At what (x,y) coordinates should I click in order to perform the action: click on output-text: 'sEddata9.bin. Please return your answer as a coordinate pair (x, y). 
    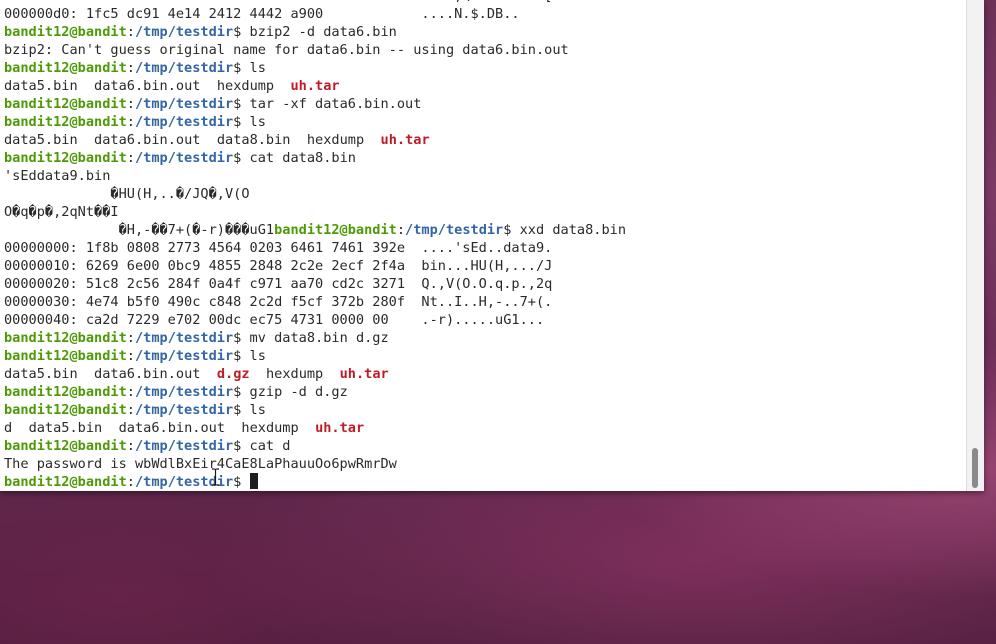
    Looking at the image, I should click on (57, 176).